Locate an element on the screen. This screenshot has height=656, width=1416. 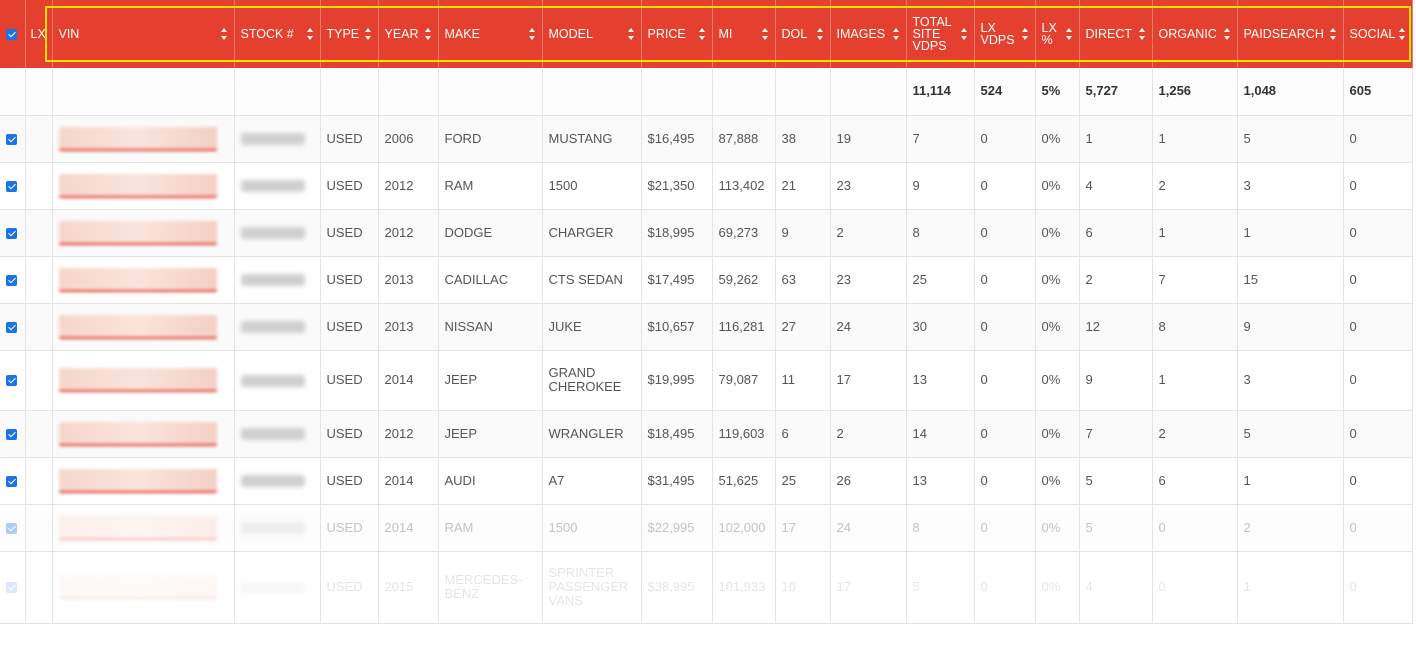
column-label: LX VDPS is located at coordinates (997, 34).